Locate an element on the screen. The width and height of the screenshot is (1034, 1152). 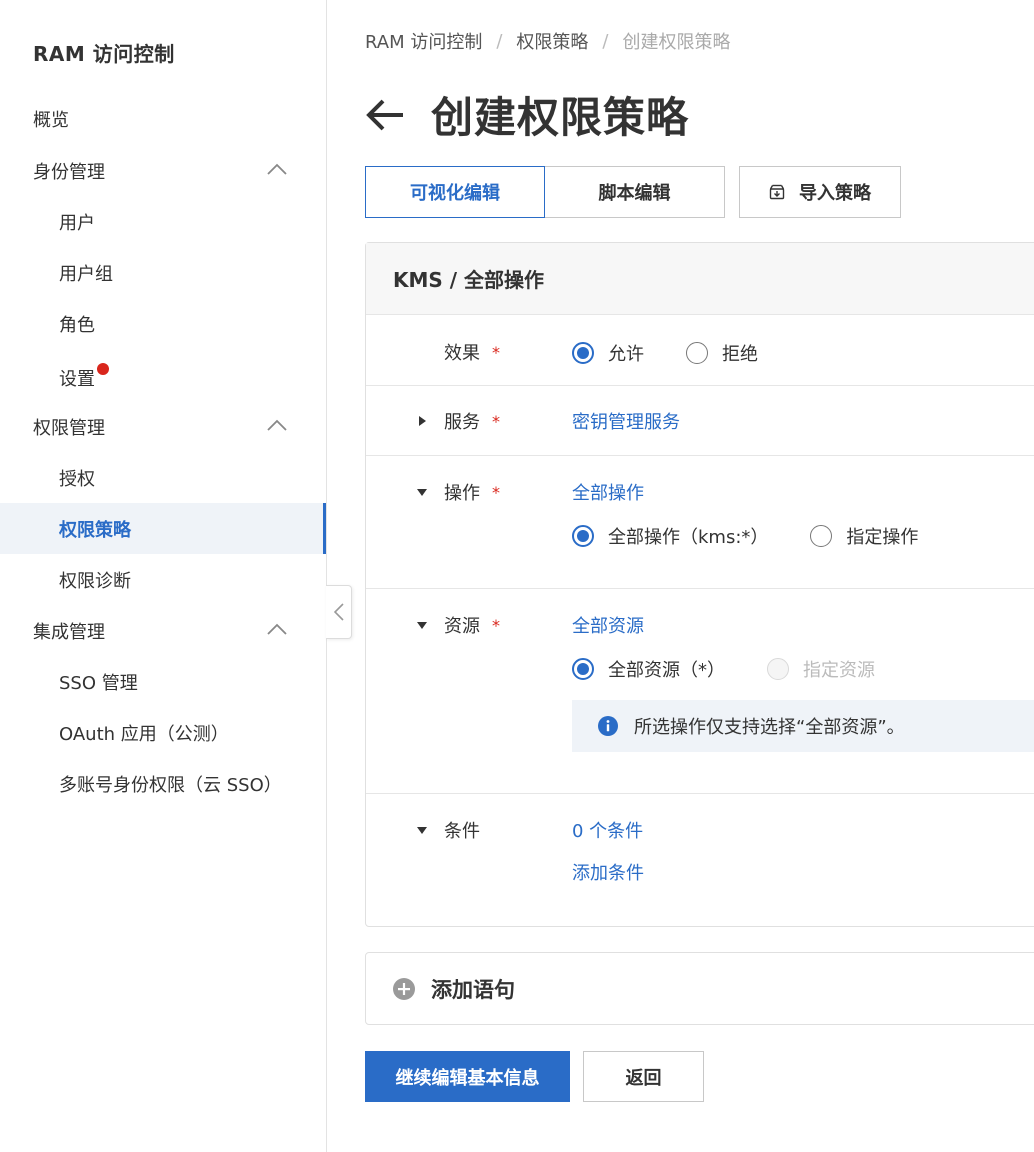
sidebar-item-overview: 概览 is located at coordinates (163, 118).